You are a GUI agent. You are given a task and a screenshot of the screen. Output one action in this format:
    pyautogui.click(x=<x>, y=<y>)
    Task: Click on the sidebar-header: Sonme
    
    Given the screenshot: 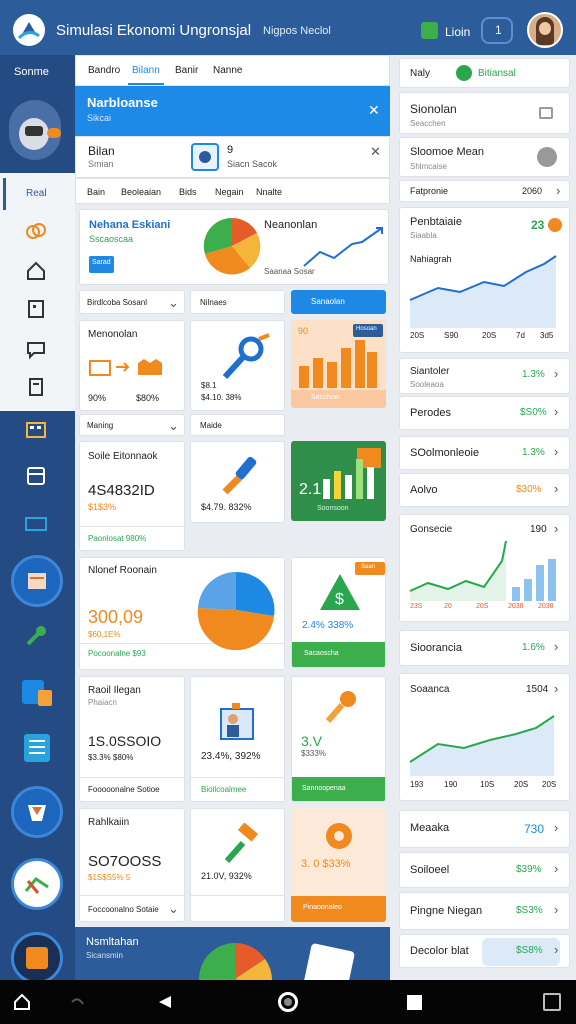 What is the action you would take?
    pyautogui.click(x=31, y=72)
    